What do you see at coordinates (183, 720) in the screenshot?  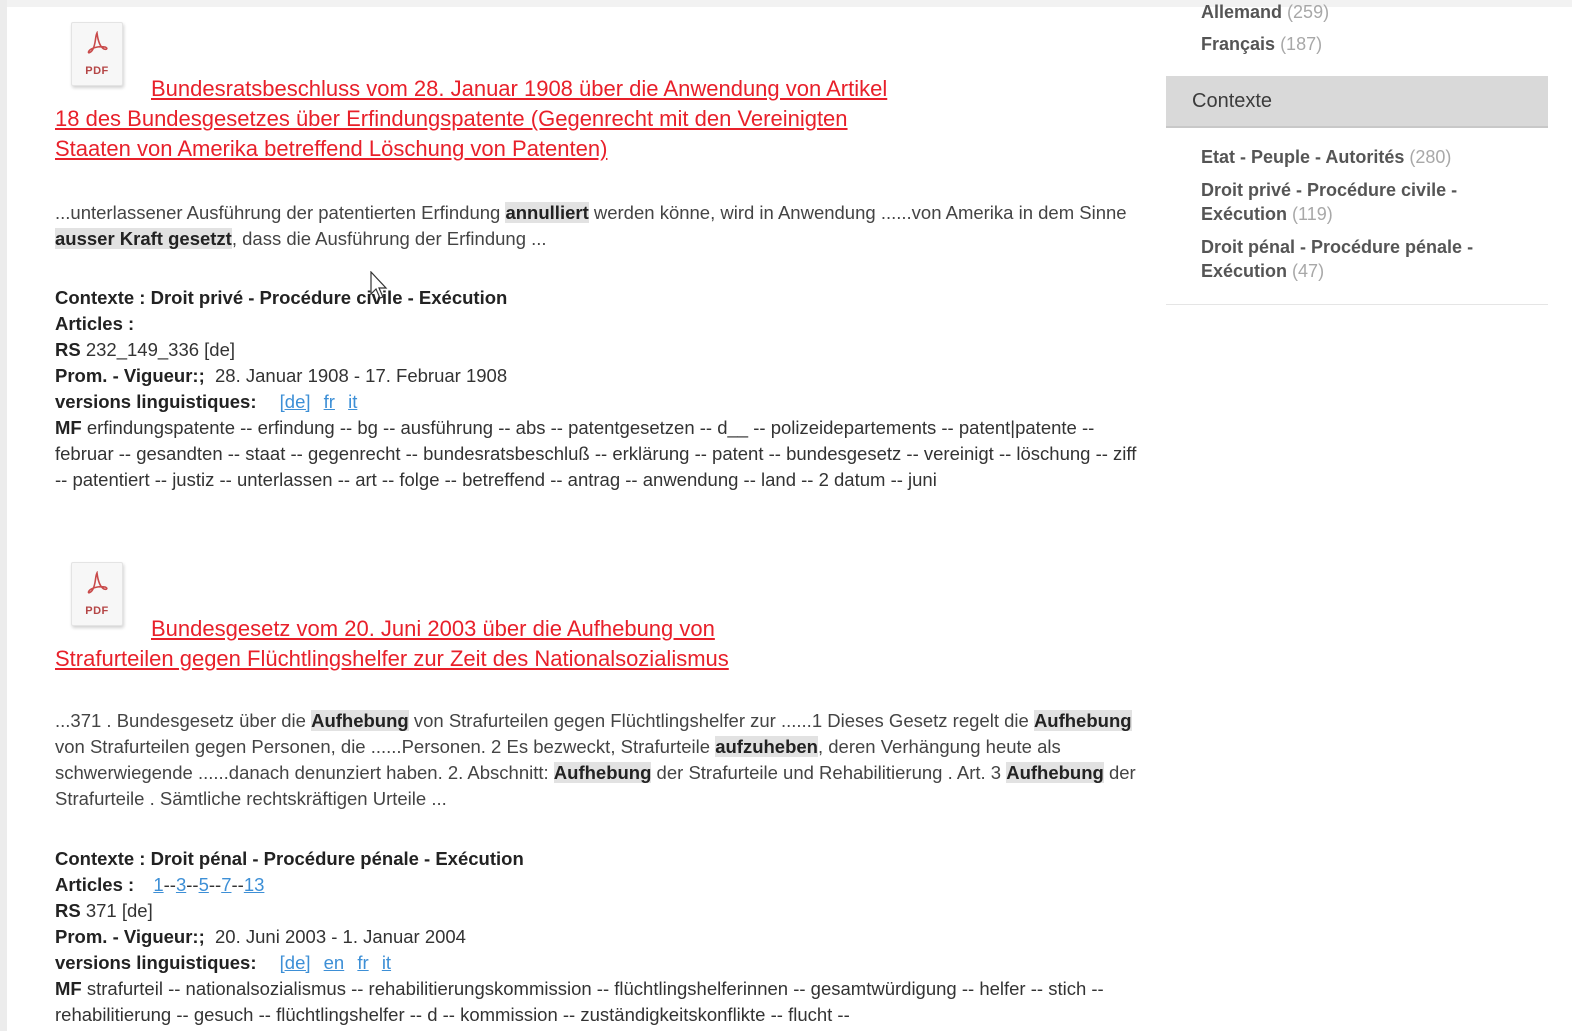 I see `snippet-text: ...371 . Bundesgesetz über die` at bounding box center [183, 720].